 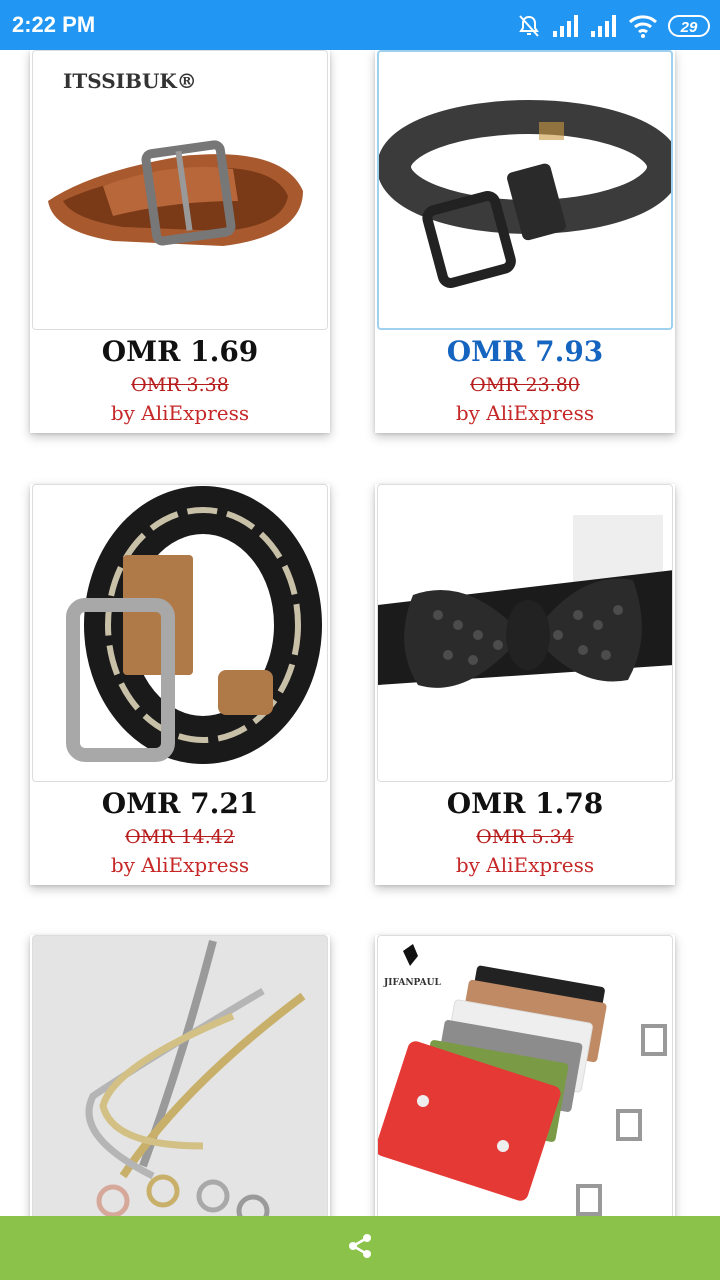 I want to click on status-time: 2:22 PM, so click(x=54, y=24).